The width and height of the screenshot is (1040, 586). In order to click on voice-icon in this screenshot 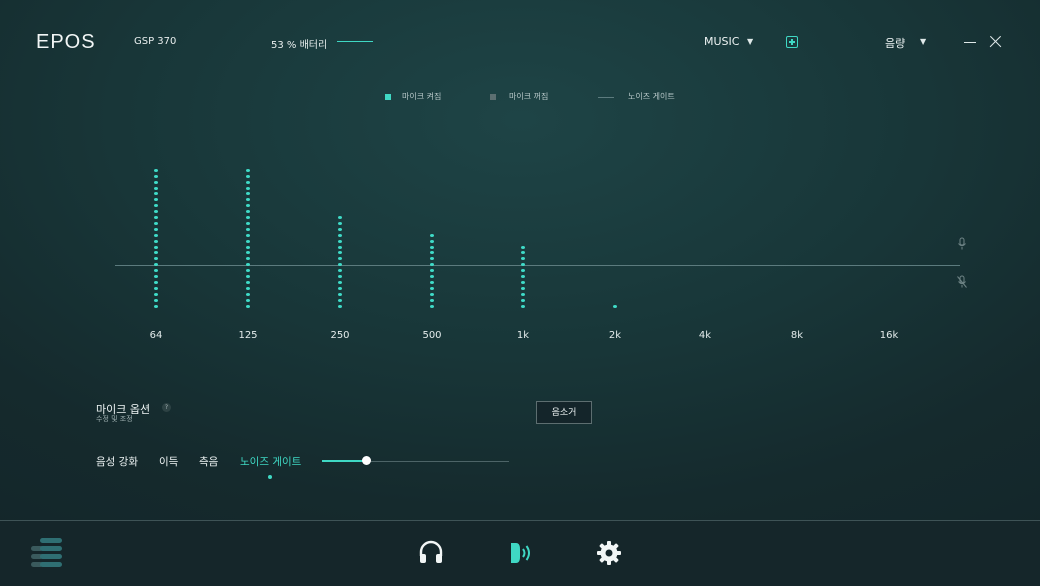, I will do `click(520, 553)`.